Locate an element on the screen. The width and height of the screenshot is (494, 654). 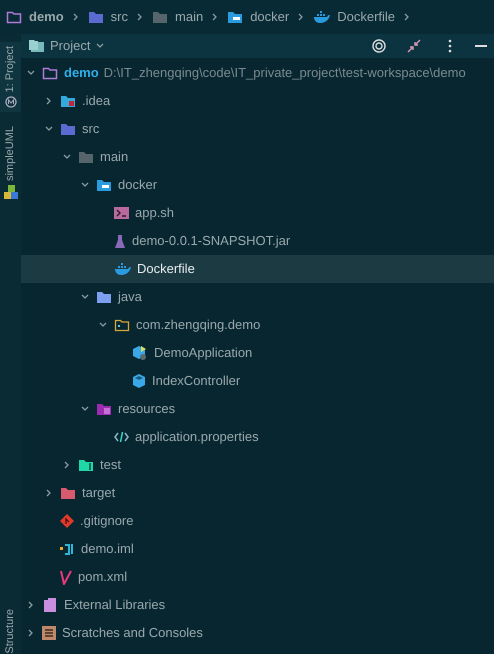
git-icon is located at coordinates (67, 521).